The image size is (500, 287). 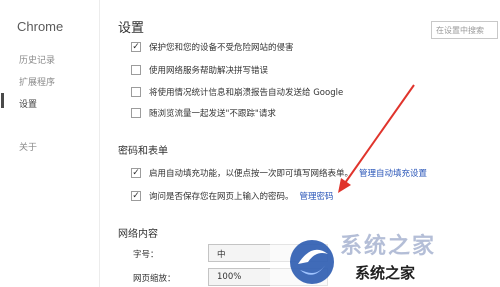 I want to click on sidebar-item-extensions: 扩展程序, so click(x=37, y=81).